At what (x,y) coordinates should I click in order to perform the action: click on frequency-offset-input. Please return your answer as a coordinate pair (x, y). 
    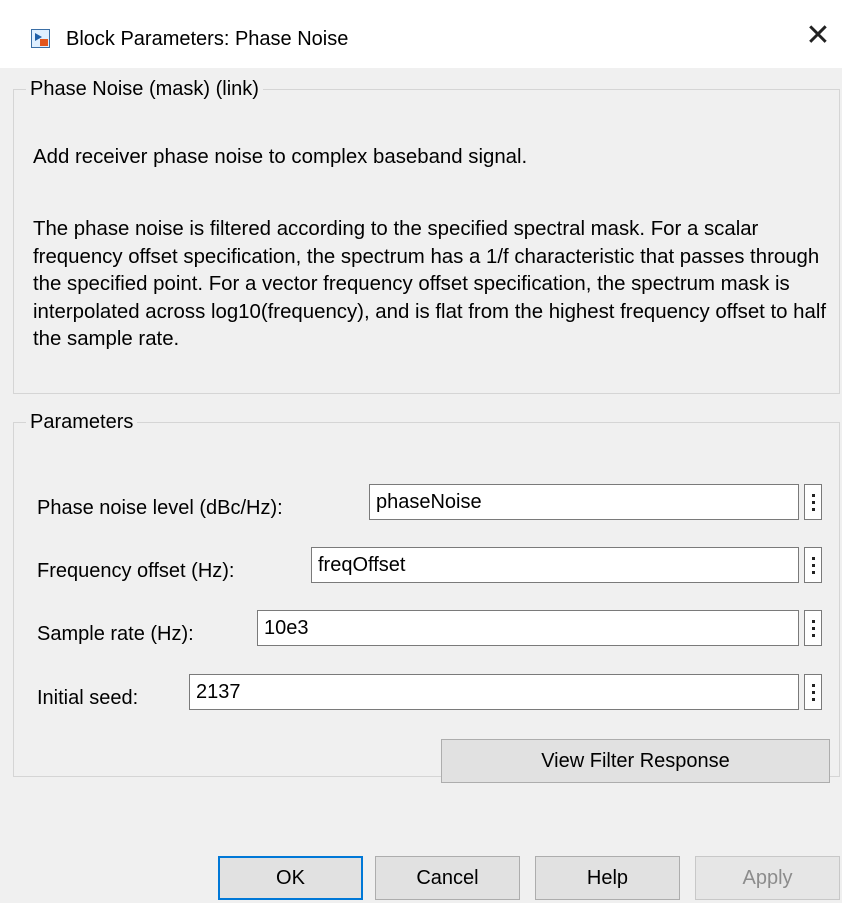
    Looking at the image, I should click on (555, 565).